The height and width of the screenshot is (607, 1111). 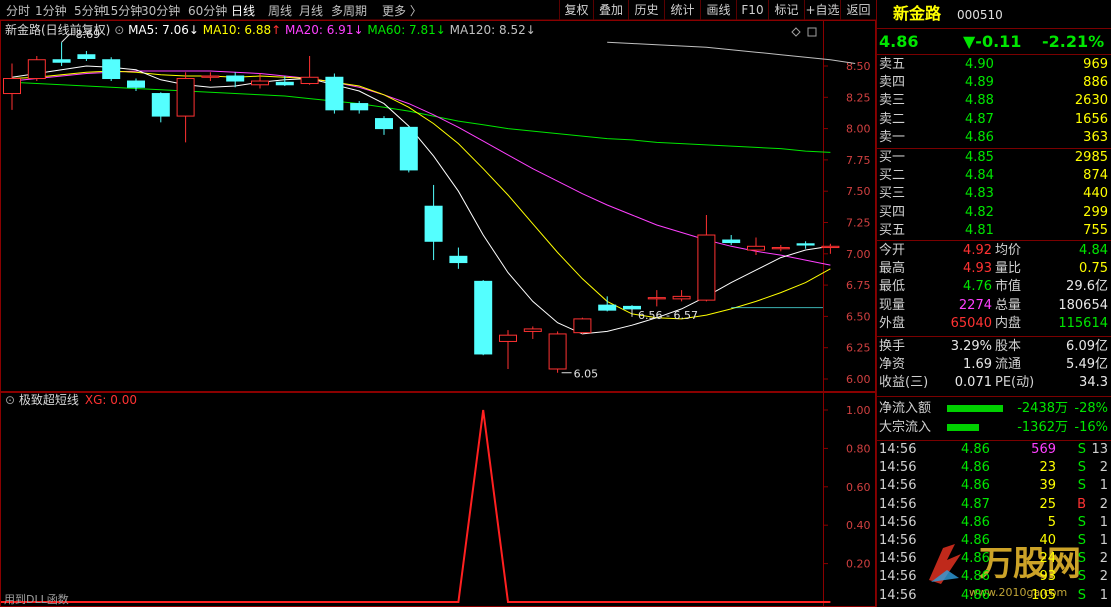 What do you see at coordinates (979, 230) in the screenshot?
I see `bid-price: 4.81` at bounding box center [979, 230].